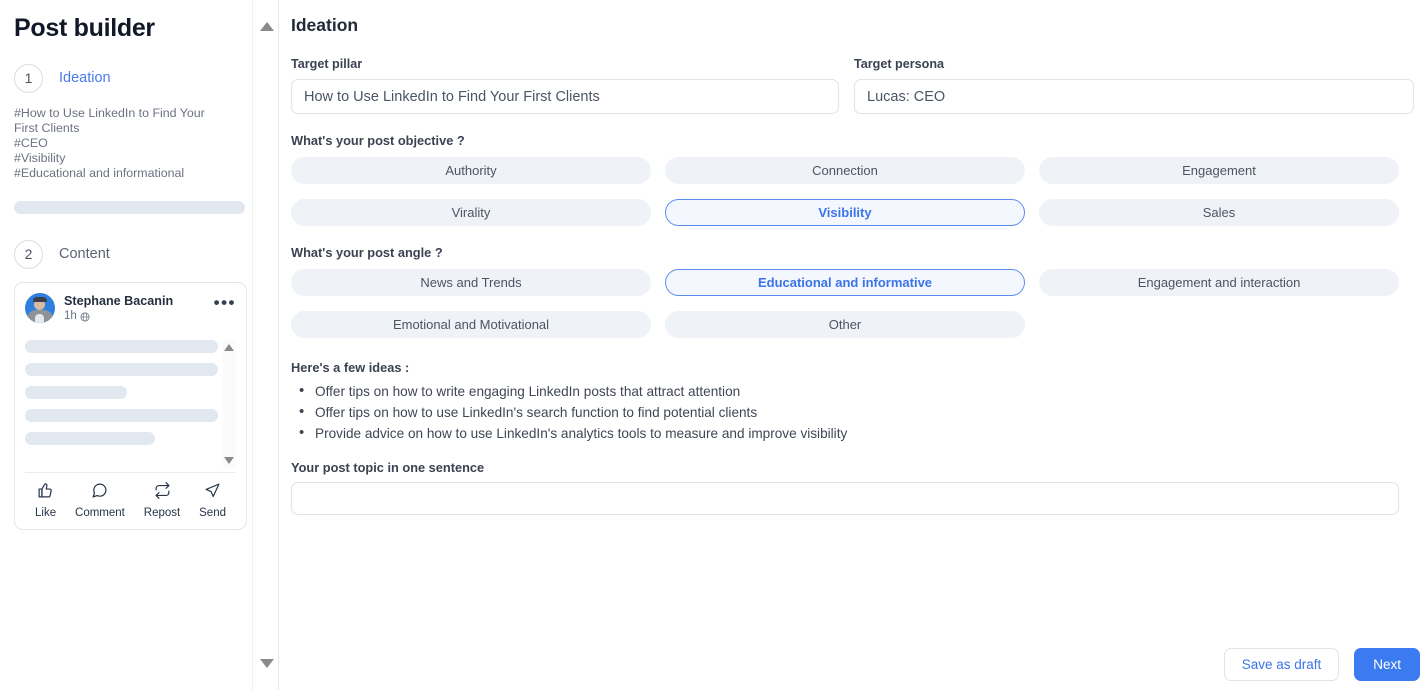  Describe the element at coordinates (162, 513) in the screenshot. I see `post-action-label: Repost` at that location.